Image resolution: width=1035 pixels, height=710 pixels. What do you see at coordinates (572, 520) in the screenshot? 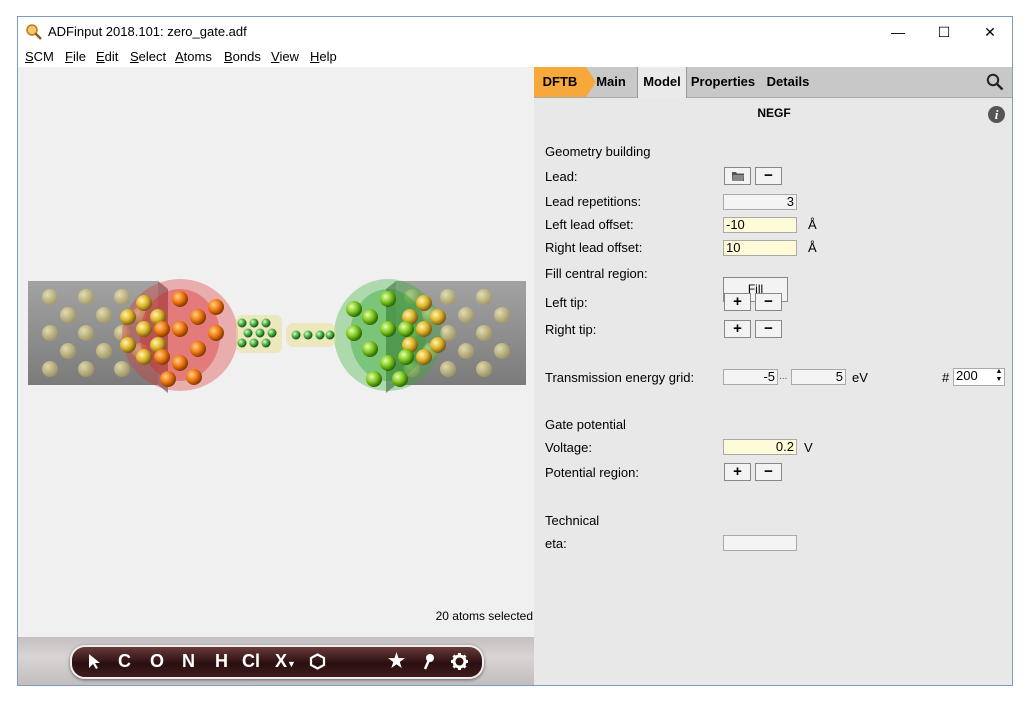
I see `technical-heading: Technical` at bounding box center [572, 520].